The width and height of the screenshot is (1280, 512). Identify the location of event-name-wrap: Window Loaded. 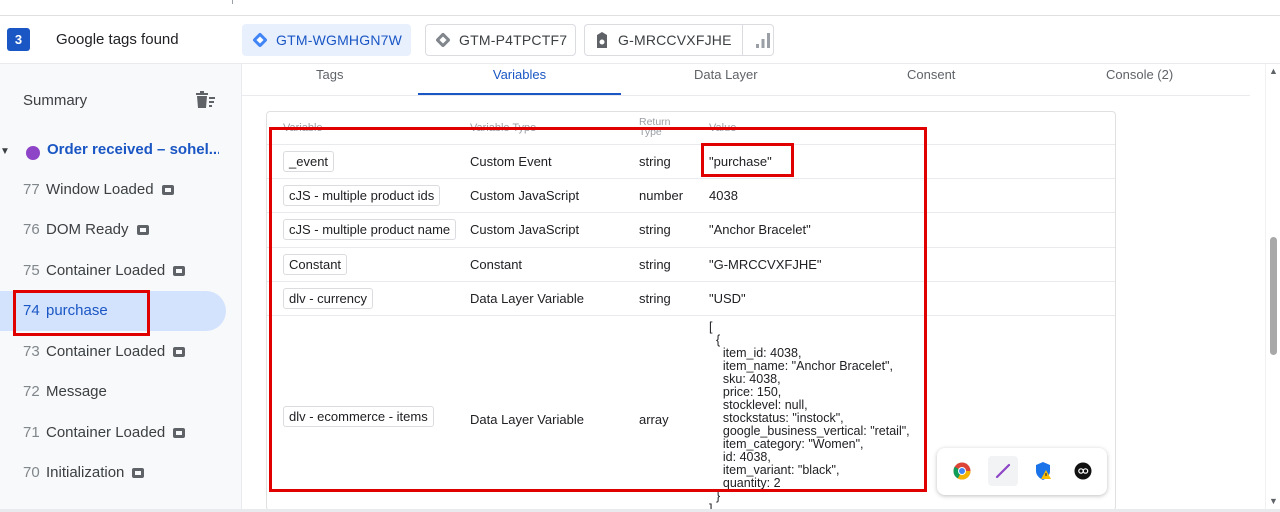
(110, 189).